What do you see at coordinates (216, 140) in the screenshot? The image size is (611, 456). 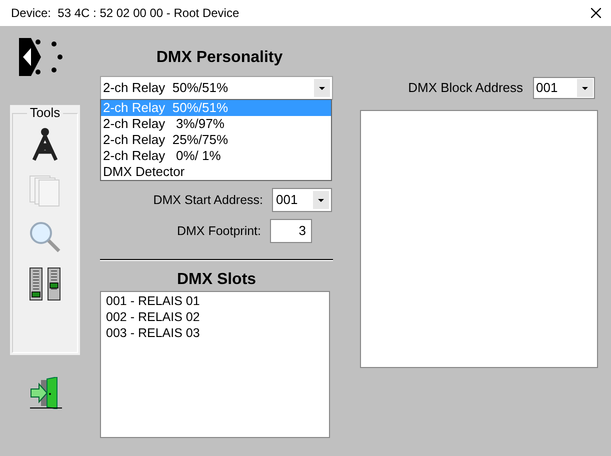 I see `dropdown-option: 2-ch Relay 25%/75%` at bounding box center [216, 140].